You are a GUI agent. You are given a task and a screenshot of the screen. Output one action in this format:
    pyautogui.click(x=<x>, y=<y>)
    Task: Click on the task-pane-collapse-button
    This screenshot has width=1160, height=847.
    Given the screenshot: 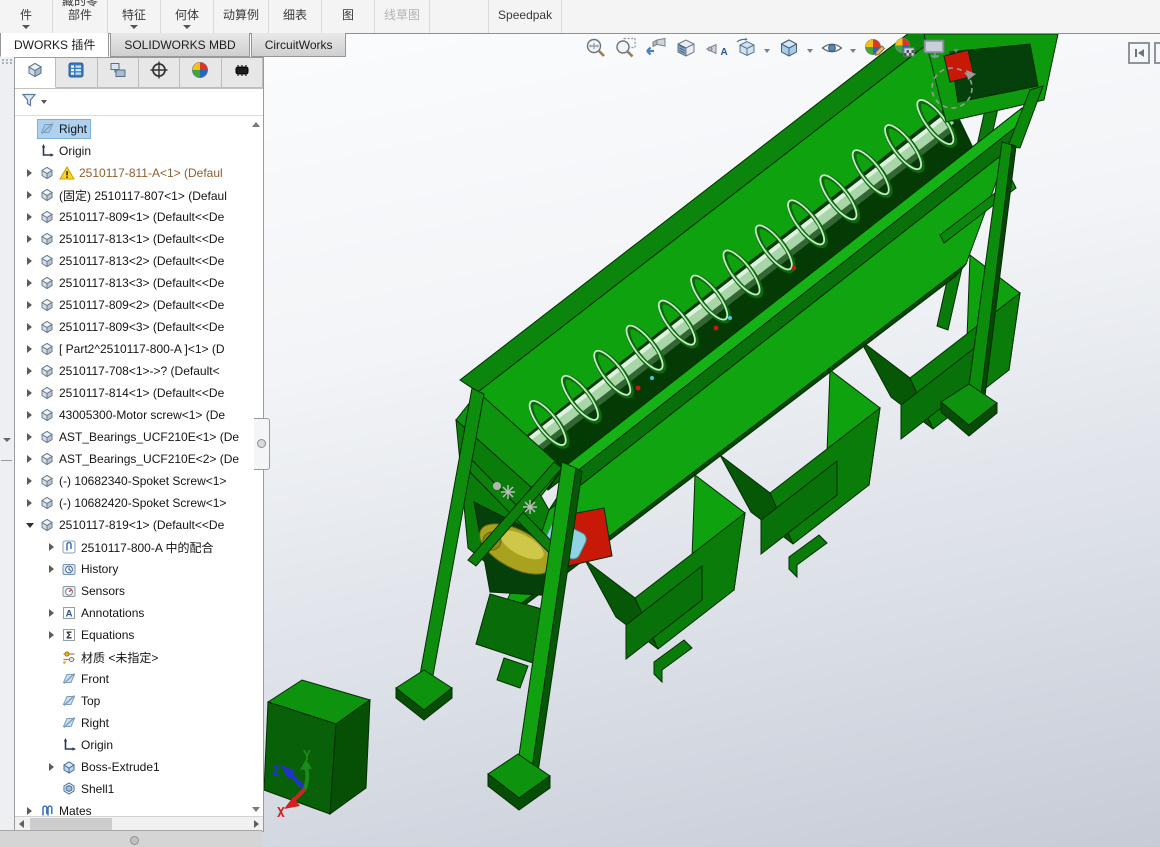 What is the action you would take?
    pyautogui.click(x=1139, y=53)
    